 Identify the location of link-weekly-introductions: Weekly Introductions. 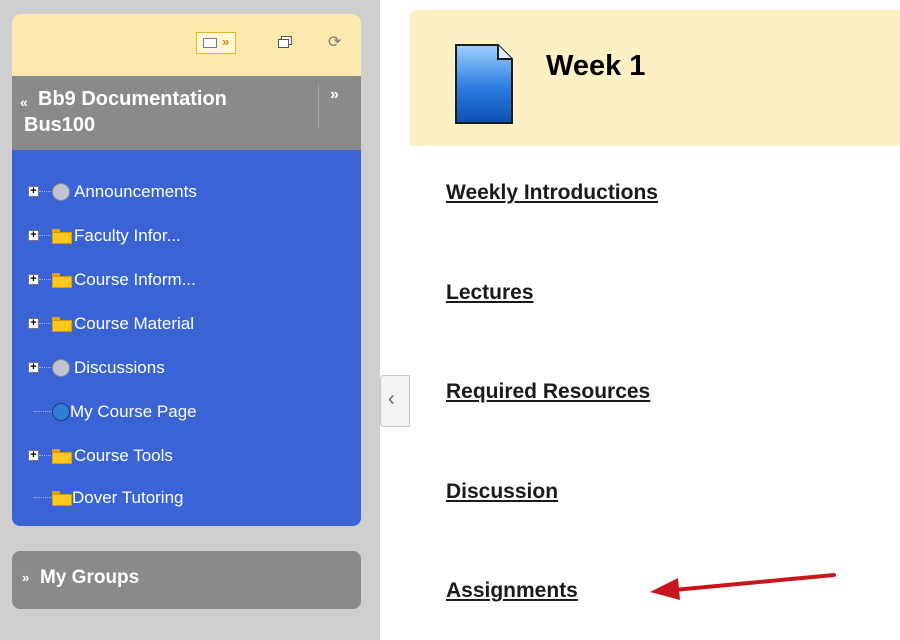
(552, 193).